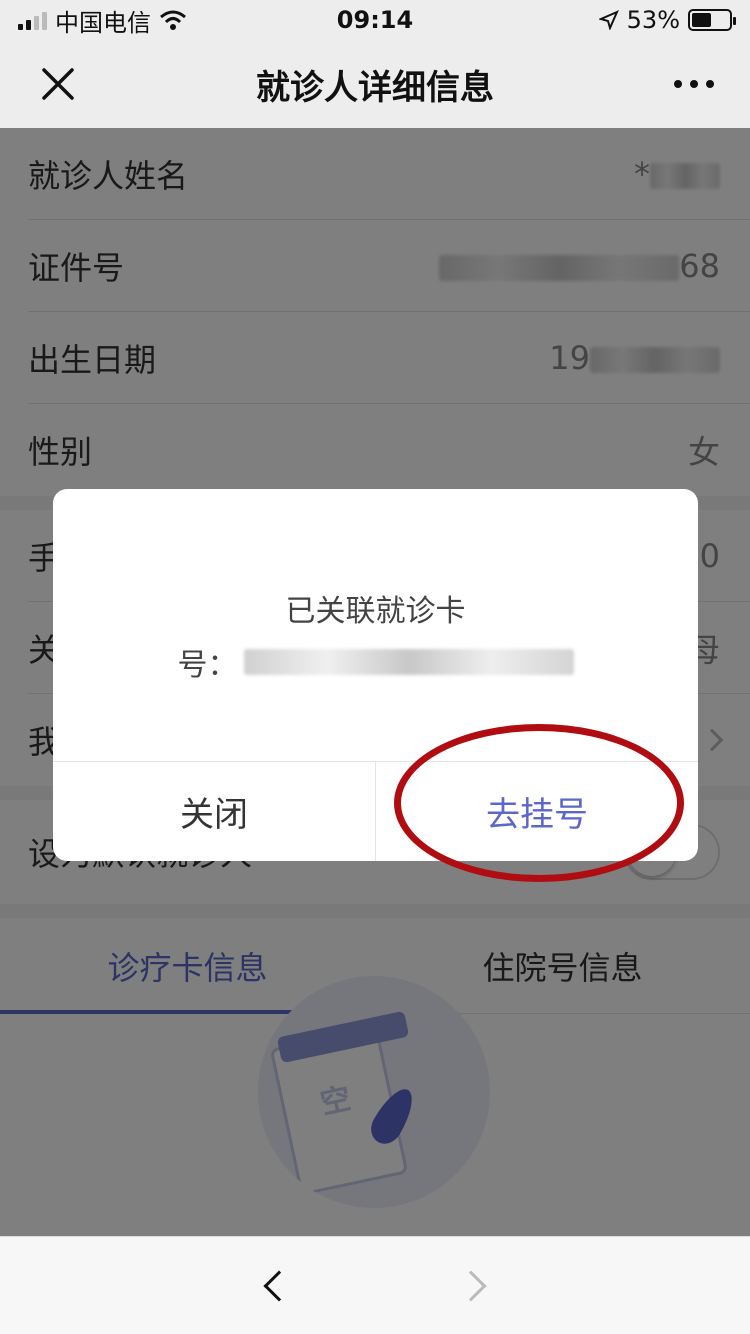 This screenshot has height=1334, width=750. Describe the element at coordinates (536, 811) in the screenshot. I see `register-button: 去挂号` at that location.